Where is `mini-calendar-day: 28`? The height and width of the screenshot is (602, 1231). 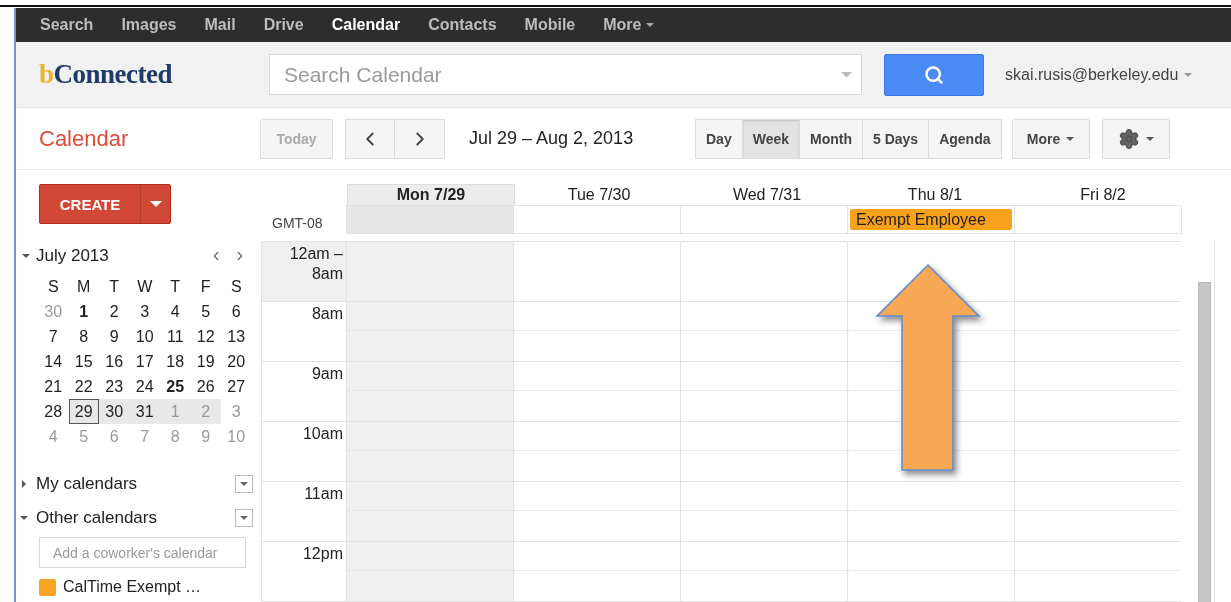 mini-calendar-day: 28 is located at coordinates (53, 411).